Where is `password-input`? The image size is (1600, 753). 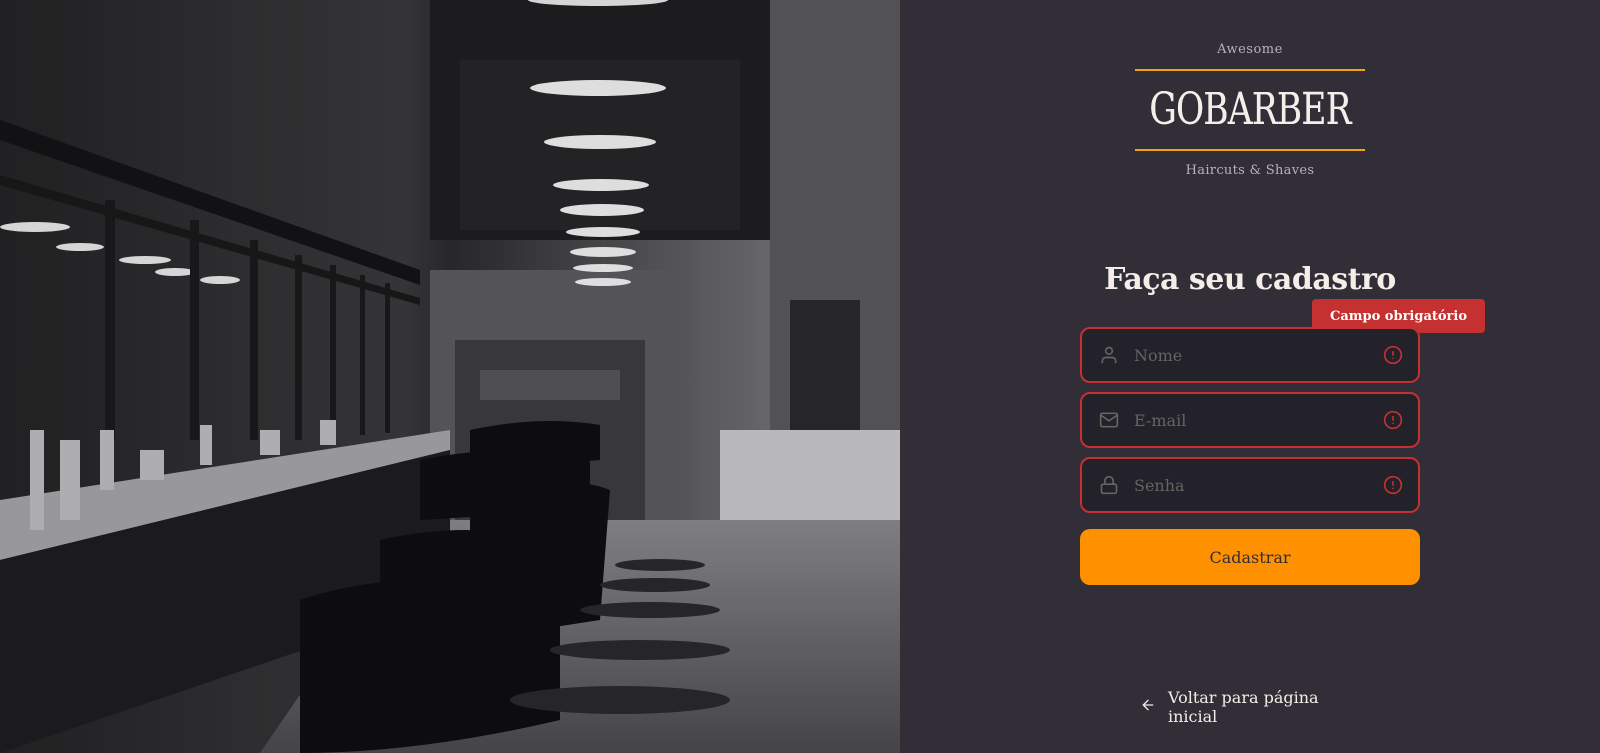
password-input is located at coordinates (1258, 485).